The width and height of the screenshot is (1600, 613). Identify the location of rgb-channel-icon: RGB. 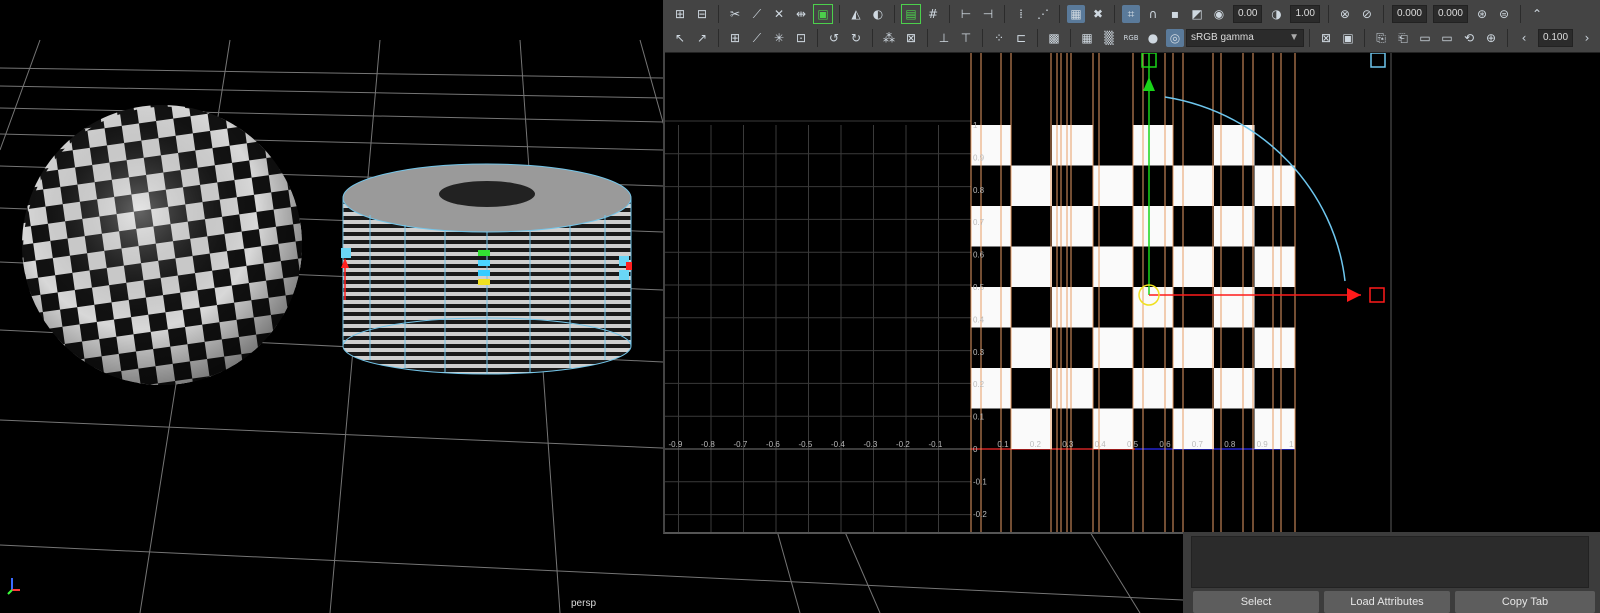
(1131, 38).